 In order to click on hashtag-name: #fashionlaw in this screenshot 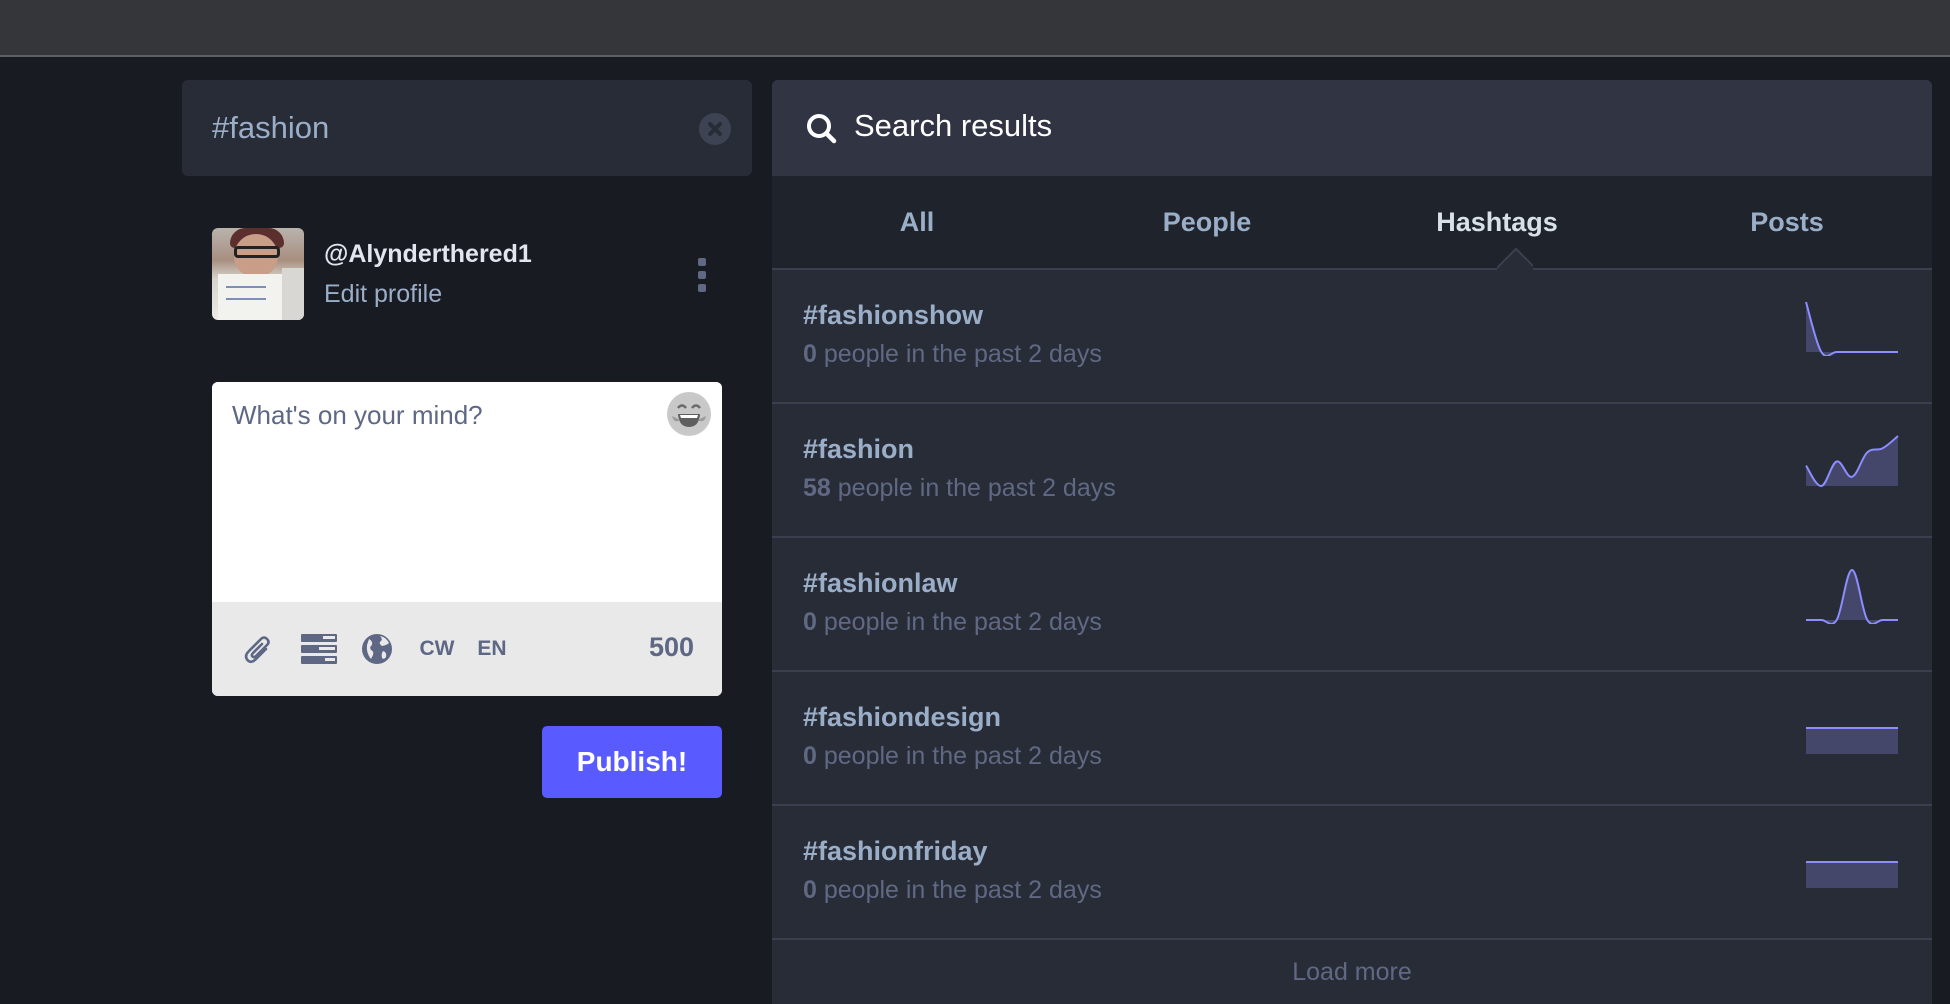, I will do `click(880, 583)`.